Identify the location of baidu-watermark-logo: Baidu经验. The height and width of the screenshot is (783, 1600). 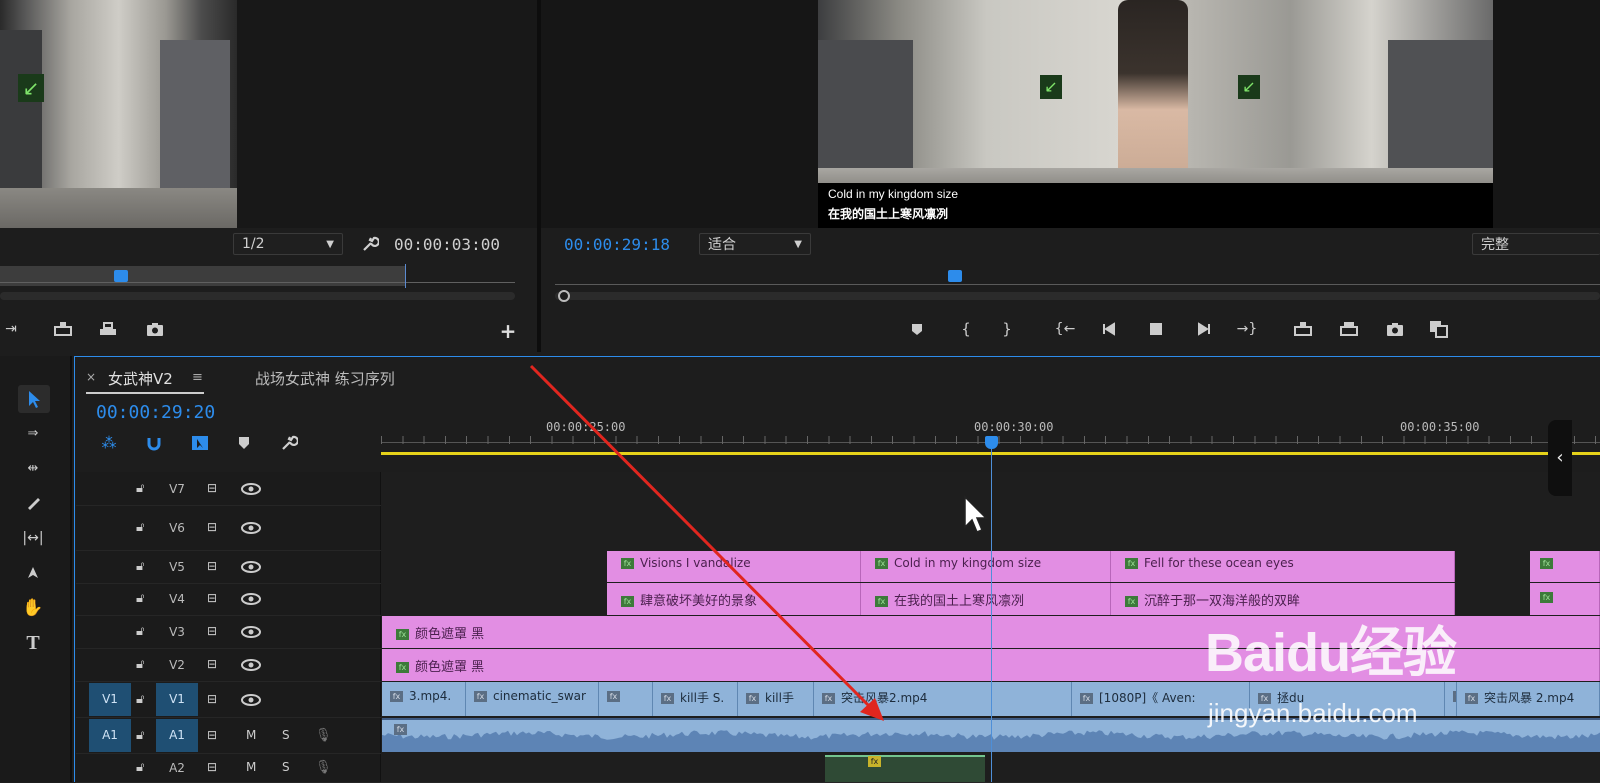
(1331, 647).